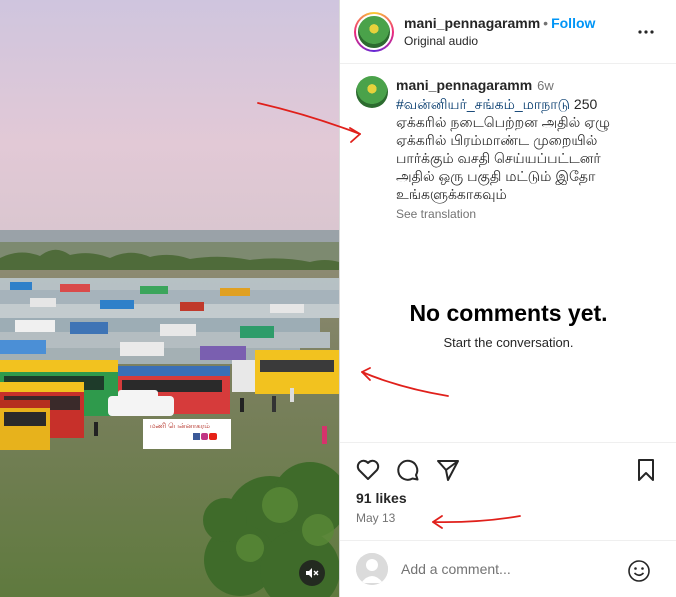 Image resolution: width=676 pixels, height=597 pixels. Describe the element at coordinates (508, 342) in the screenshot. I see `empty-comments-subtitle: Start the conversation.` at that location.